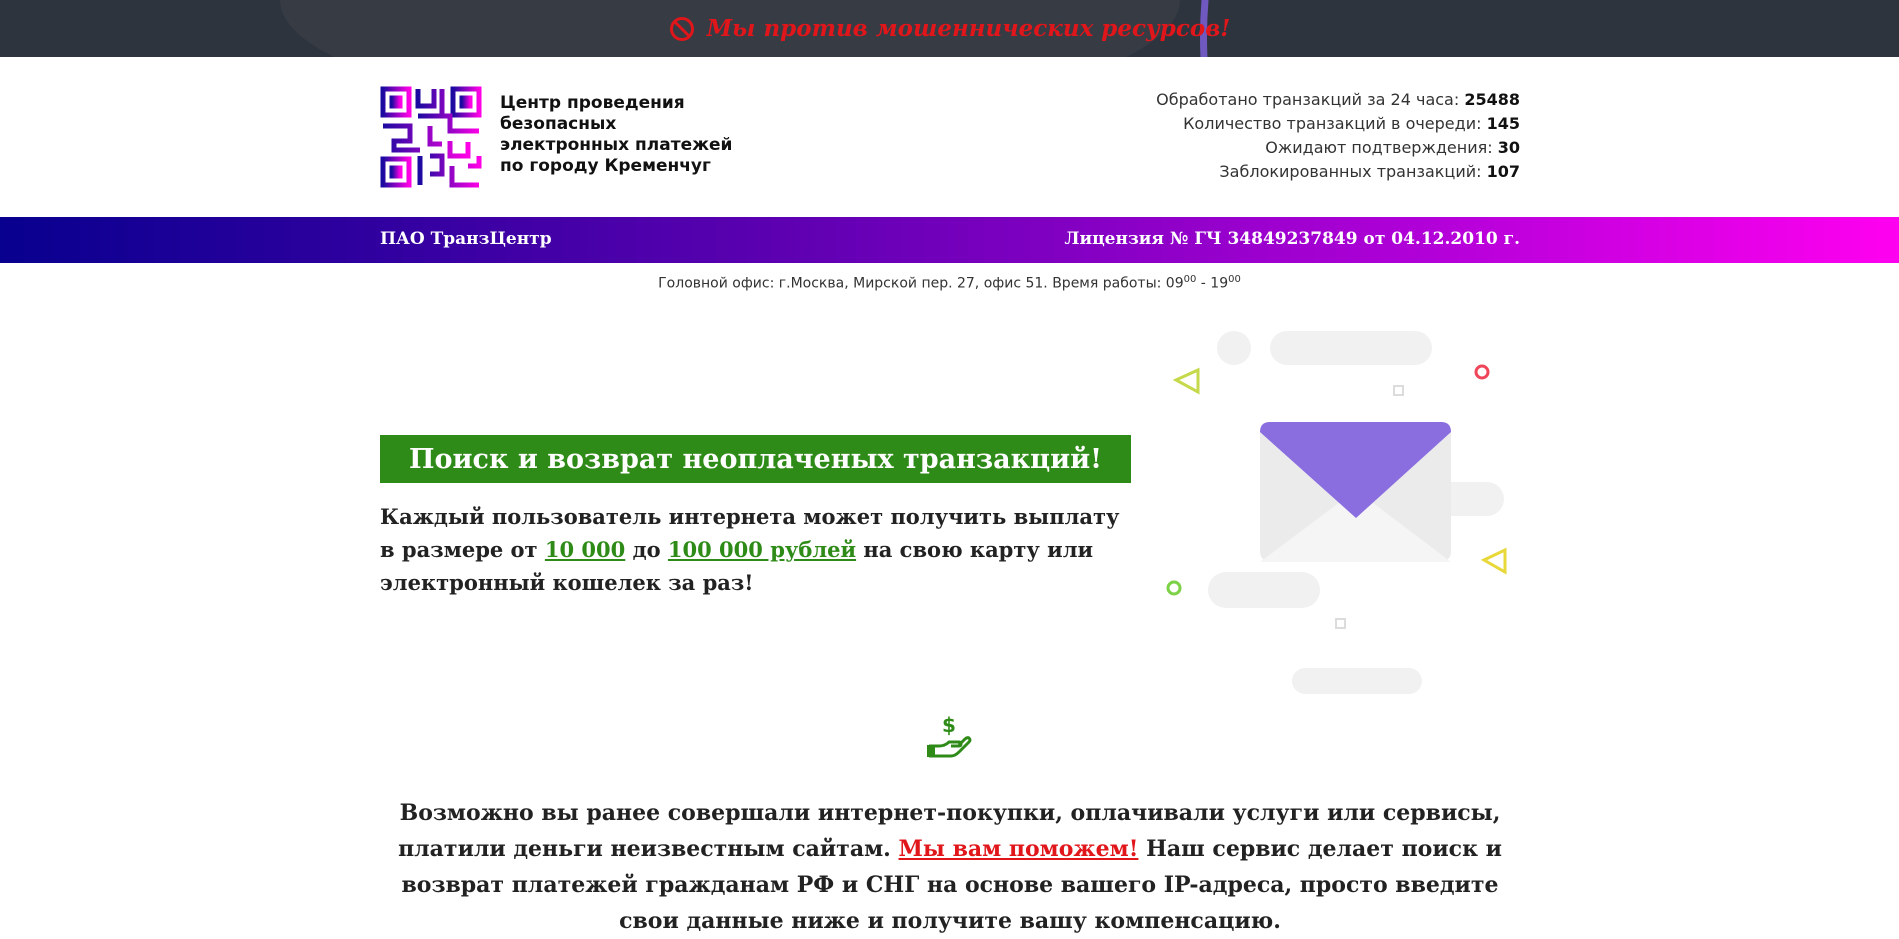 The image size is (1899, 939). Describe the element at coordinates (755, 459) in the screenshot. I see `hero-title: Поиск и возврат неоплаченых транзакций!` at that location.